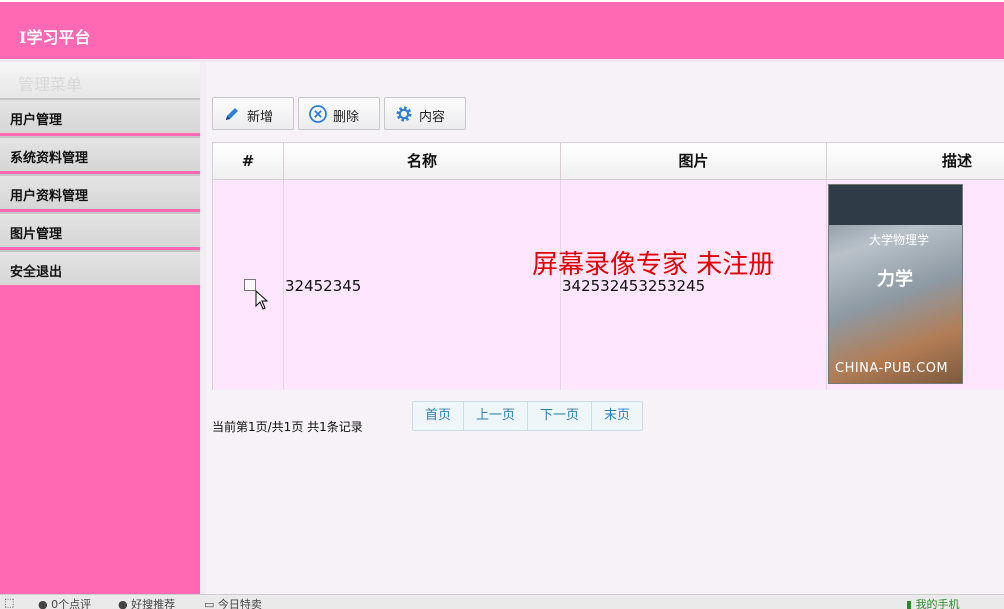  What do you see at coordinates (49, 158) in the screenshot?
I see `sidebar-item-label: 系统资料管理` at bounding box center [49, 158].